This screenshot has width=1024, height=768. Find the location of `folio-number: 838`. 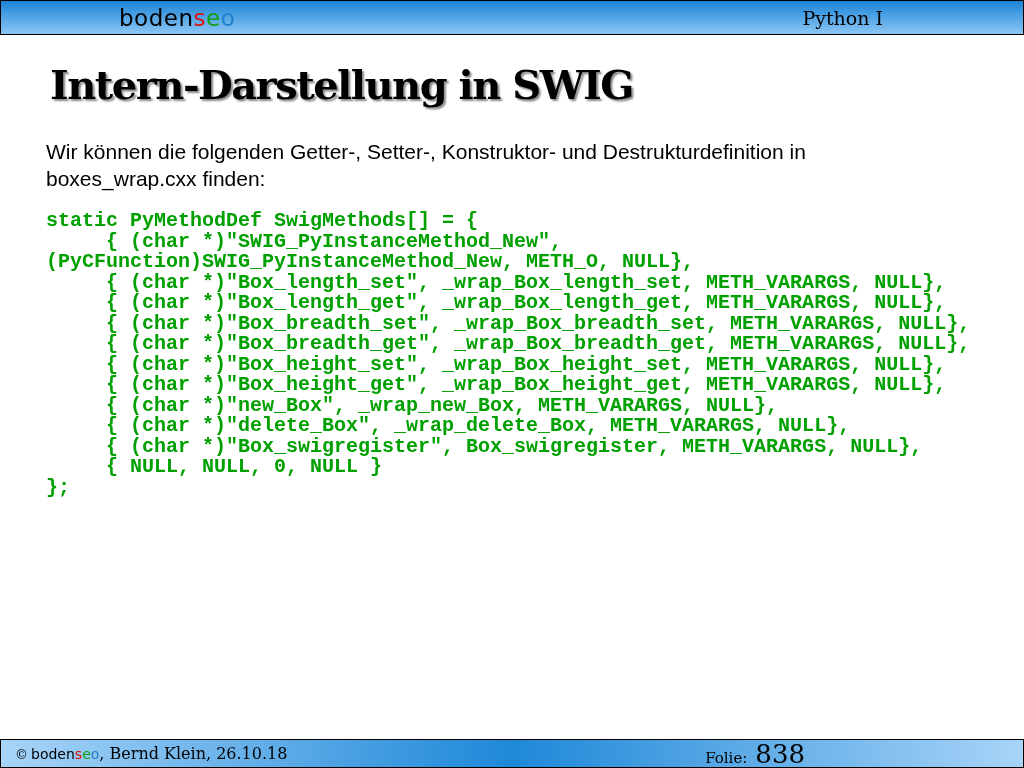

folio-number: 838 is located at coordinates (780, 753).